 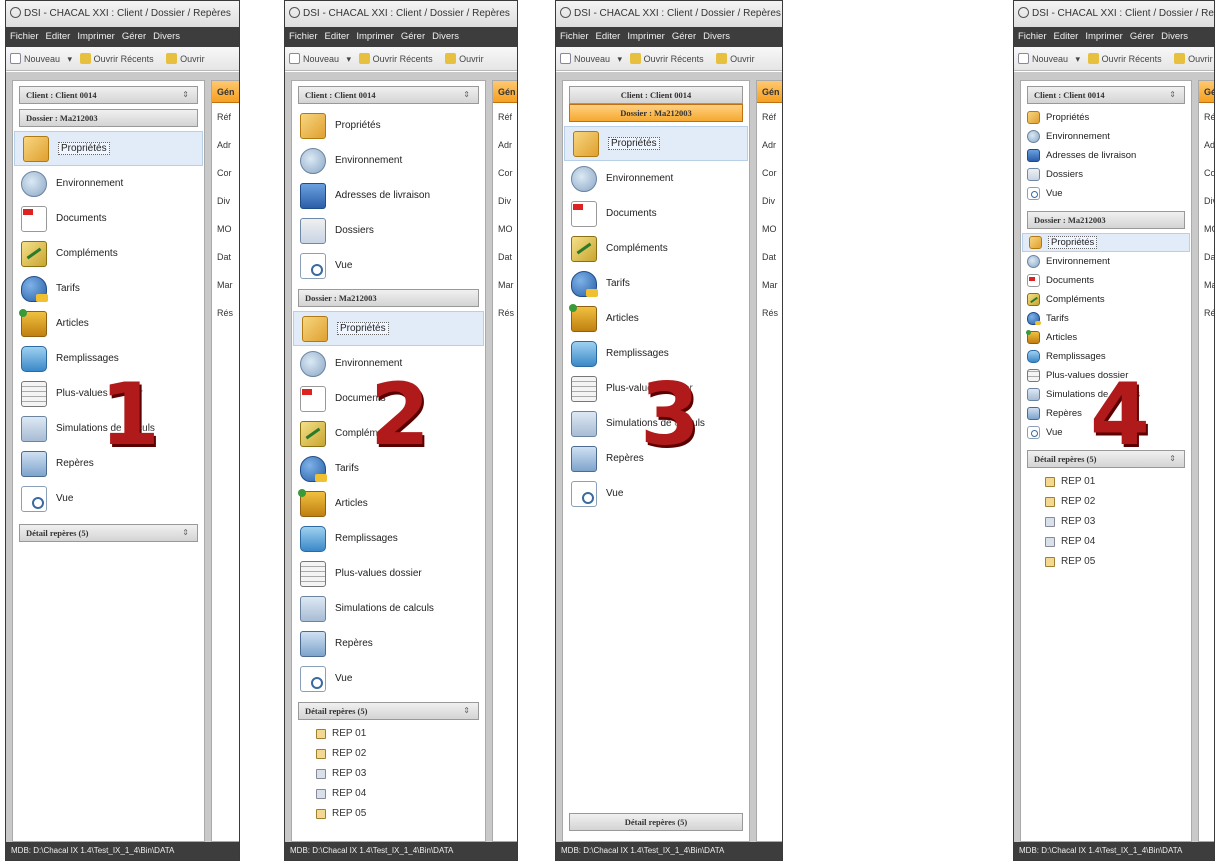 I want to click on detail-section-header: Détail repères (5), so click(x=656, y=822).